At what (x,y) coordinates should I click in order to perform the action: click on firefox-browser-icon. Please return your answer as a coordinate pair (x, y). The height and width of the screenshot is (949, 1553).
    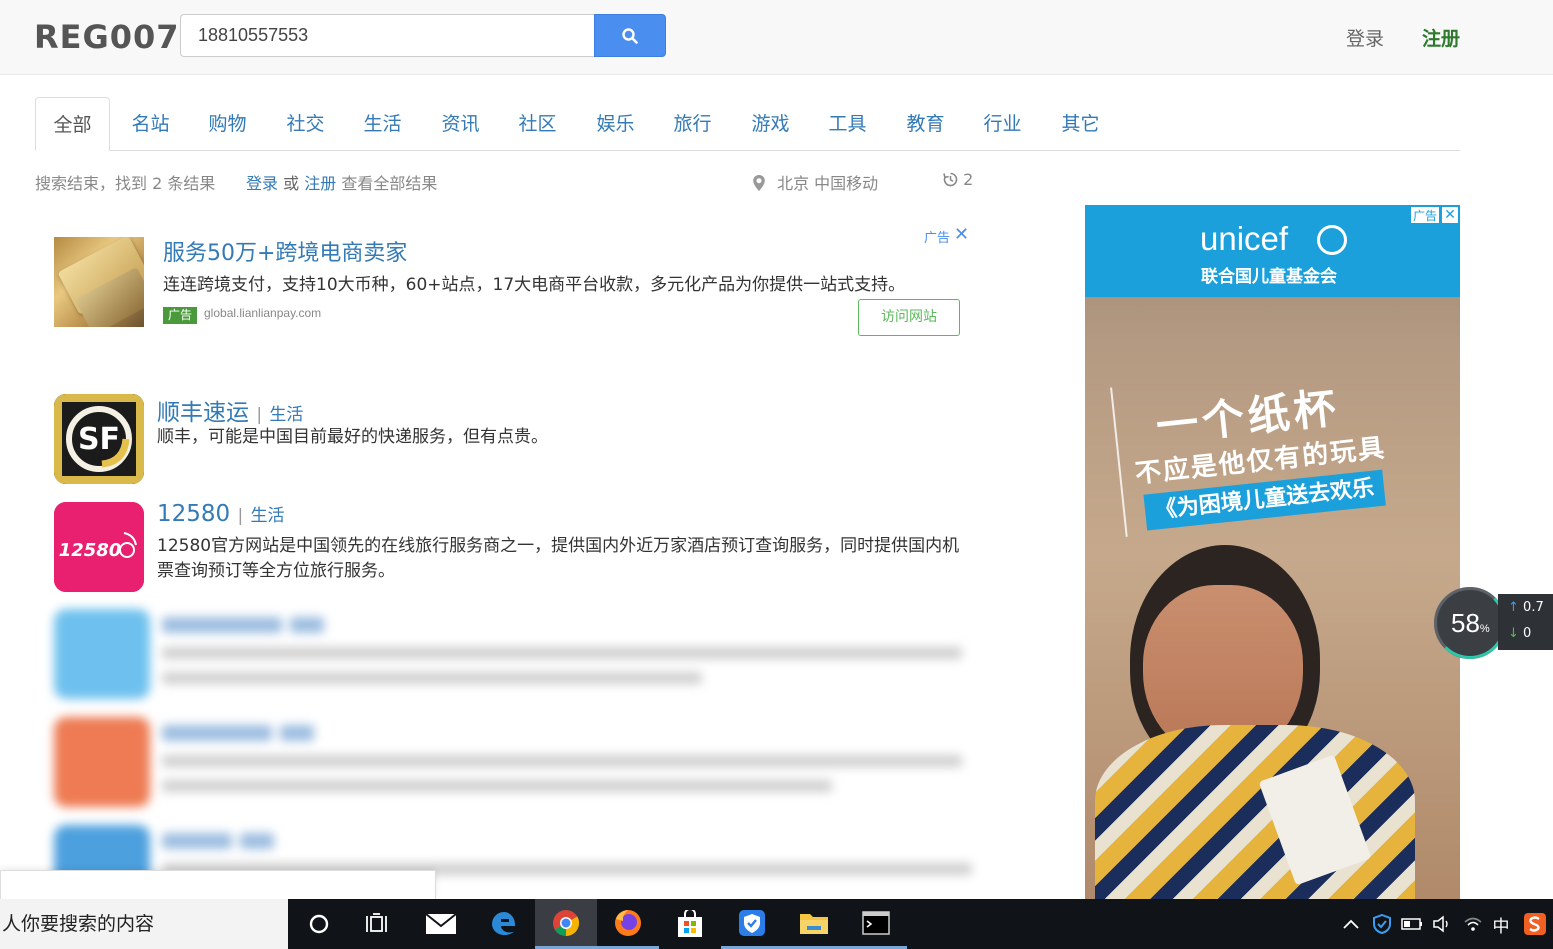
    Looking at the image, I should click on (628, 922).